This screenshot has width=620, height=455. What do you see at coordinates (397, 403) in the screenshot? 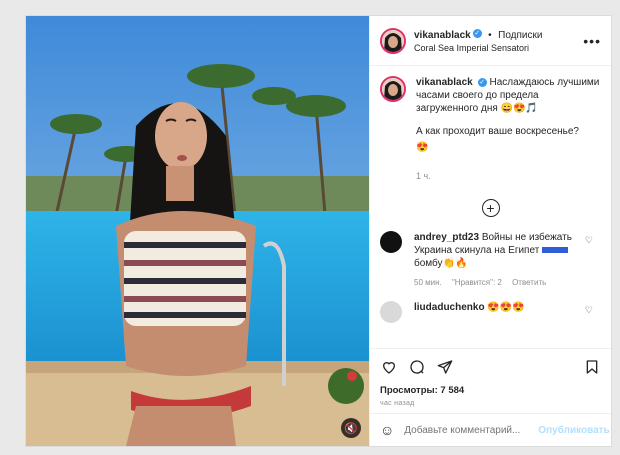
I see `post-time: час назад` at bounding box center [397, 403].